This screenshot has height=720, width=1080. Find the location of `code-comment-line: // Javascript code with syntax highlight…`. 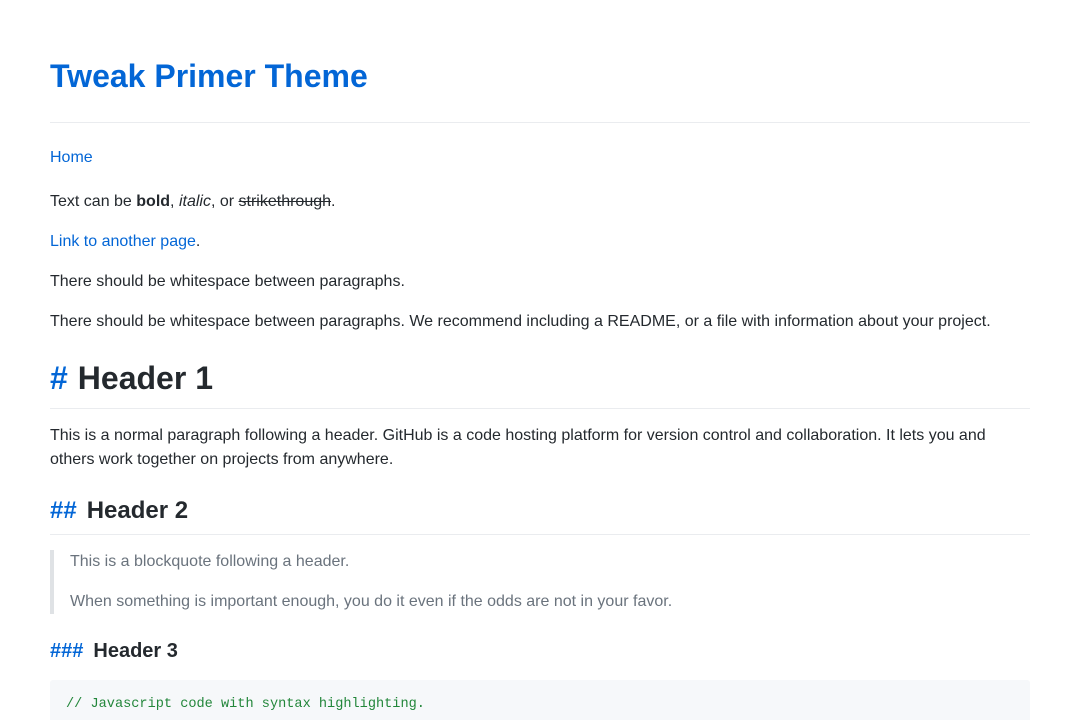

code-comment-line: // Javascript code with syntax highlight… is located at coordinates (245, 704).